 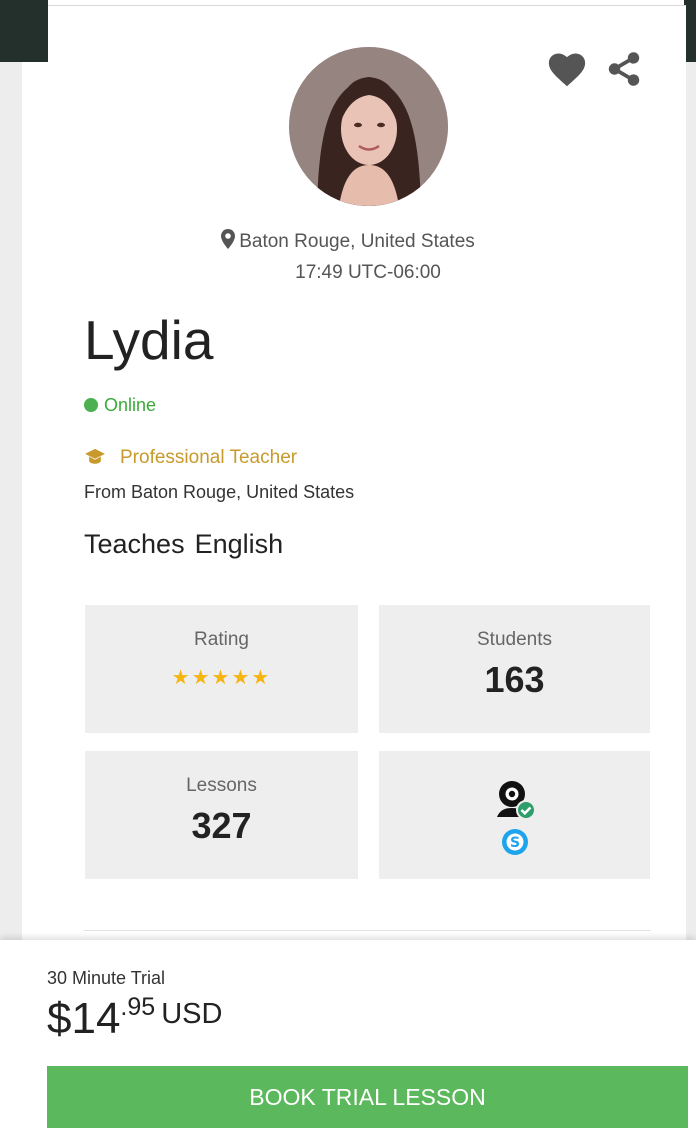 I want to click on teacher-location: Baton Rouge, United States, so click(x=348, y=241).